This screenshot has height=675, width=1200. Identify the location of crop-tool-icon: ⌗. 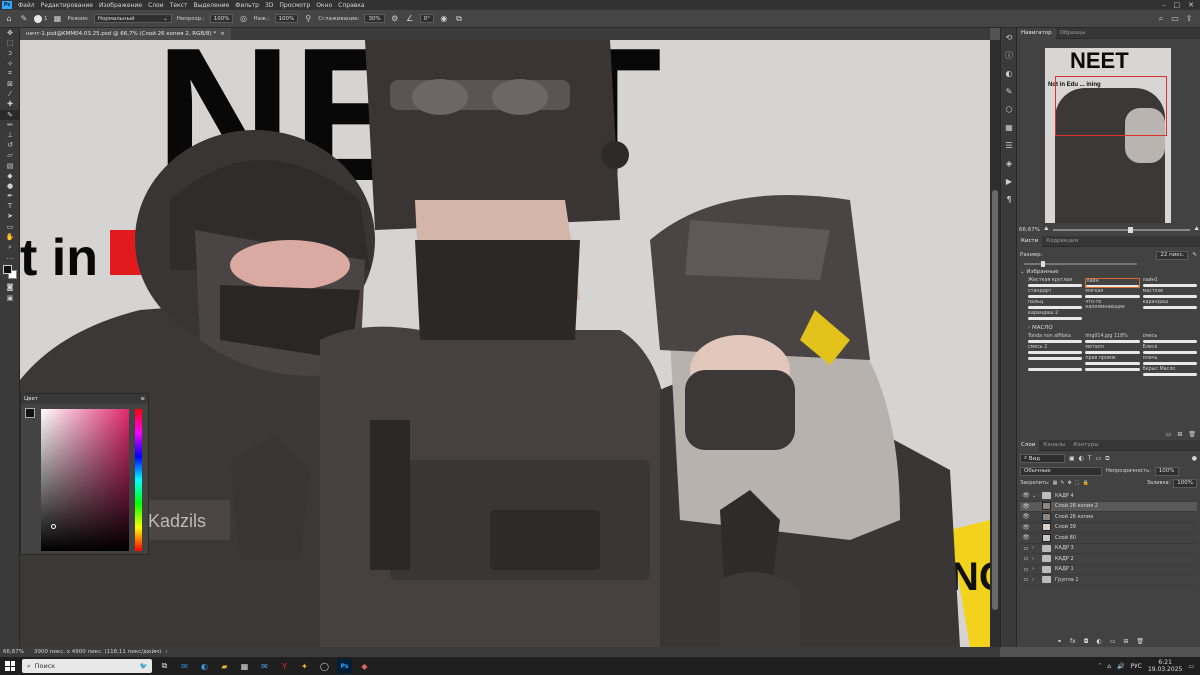
(10, 74).